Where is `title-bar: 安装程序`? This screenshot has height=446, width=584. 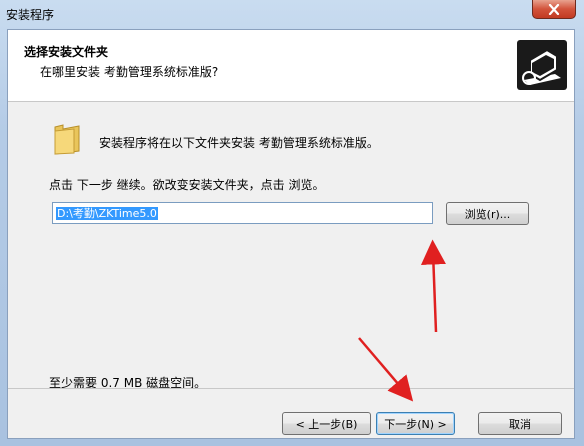 title-bar: 安装程序 is located at coordinates (292, 14).